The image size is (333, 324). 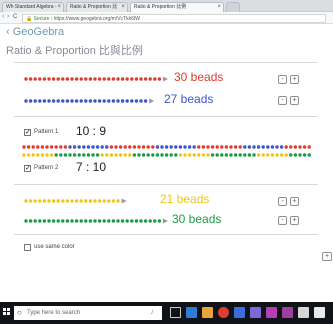 I want to click on bead-count-yellow: 21 beads, so click(x=185, y=199).